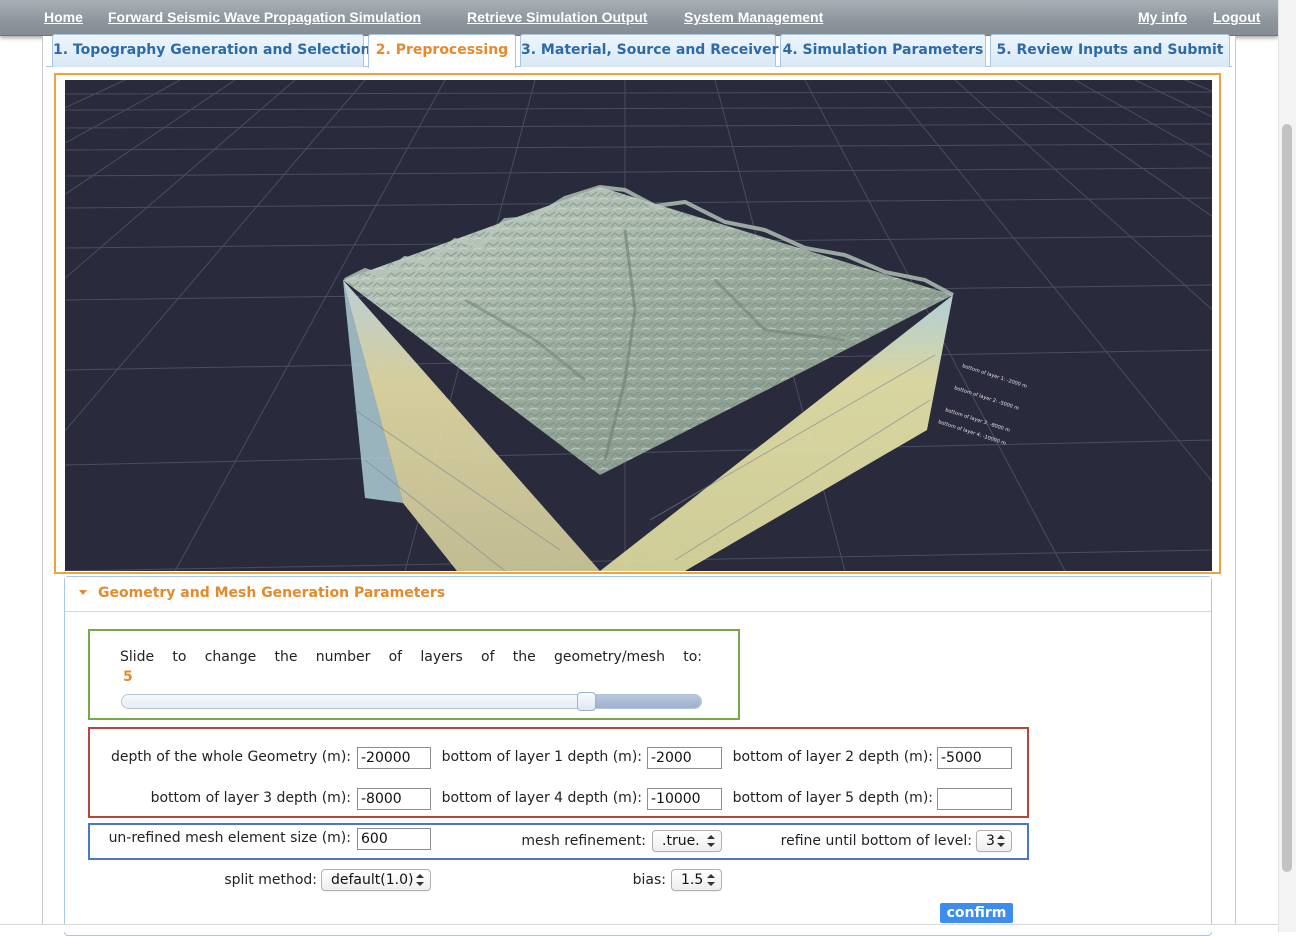 The height and width of the screenshot is (936, 1296). What do you see at coordinates (684, 758) in the screenshot?
I see `layer1-depth-input` at bounding box center [684, 758].